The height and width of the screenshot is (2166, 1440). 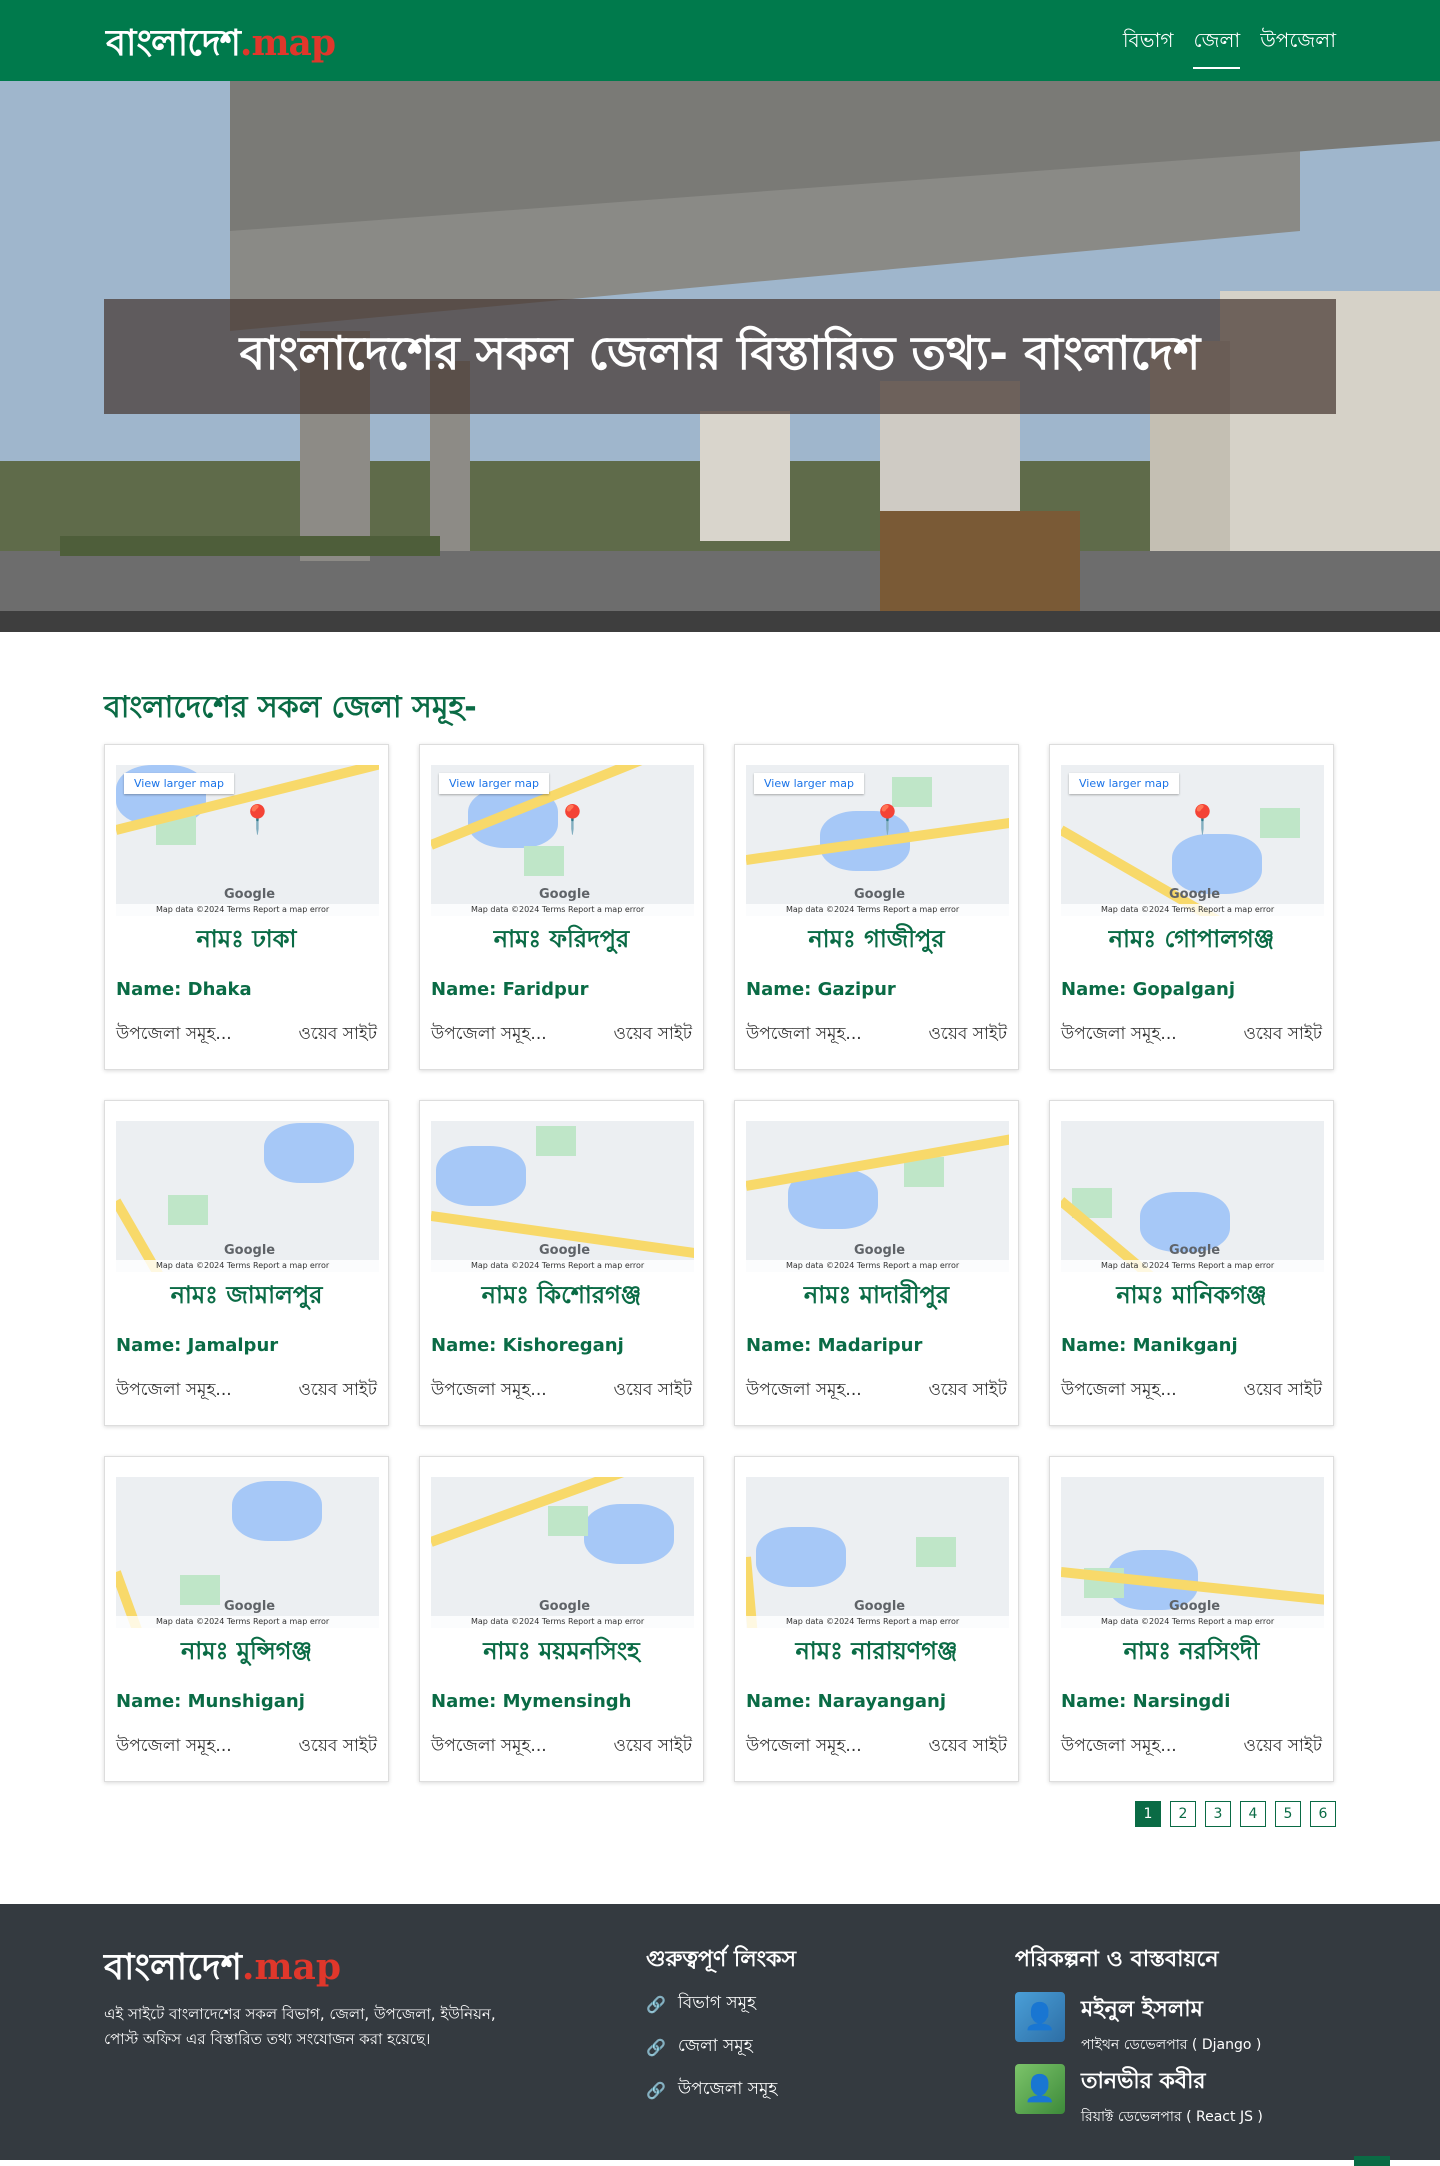 What do you see at coordinates (527, 1345) in the screenshot?
I see `district-name-en: Name: Kishoreganj` at bounding box center [527, 1345].